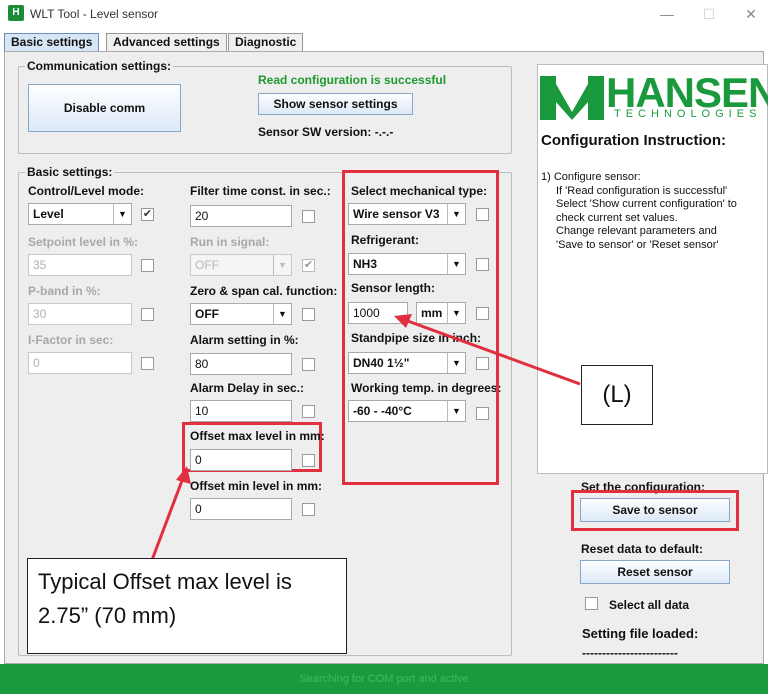 This screenshot has height=694, width=768. Describe the element at coordinates (167, 519) in the screenshot. I see `arrow-to-offset-max` at that location.